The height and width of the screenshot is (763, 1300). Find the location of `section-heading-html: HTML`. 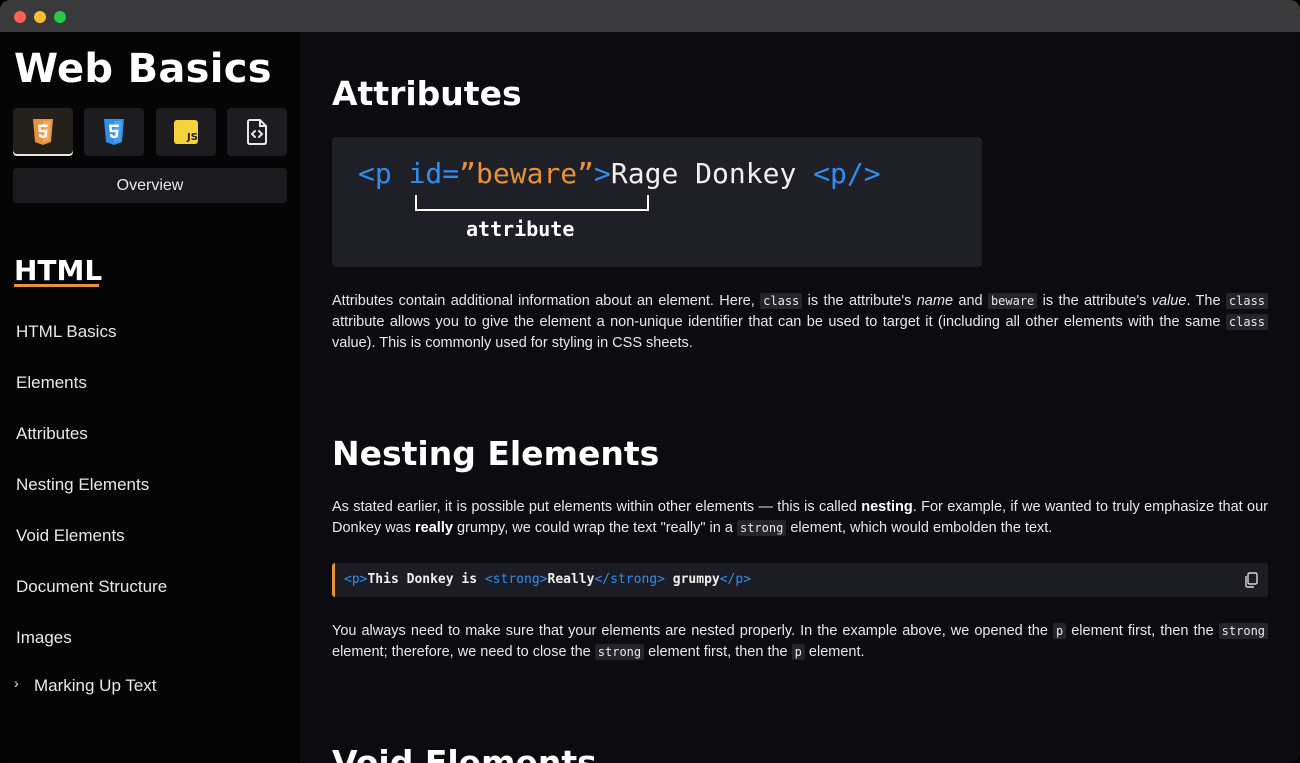

section-heading-html: HTML is located at coordinates (58, 270).